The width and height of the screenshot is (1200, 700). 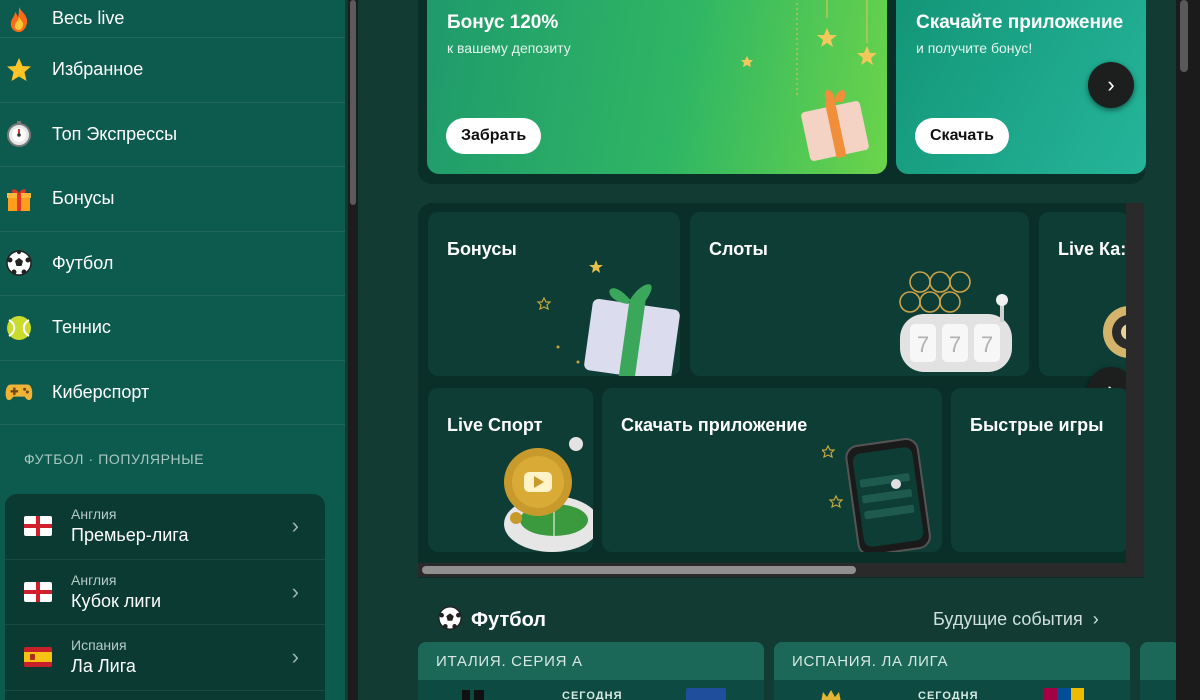 I want to click on tile-live-casino: Live Ка:, so click(x=1084, y=294).